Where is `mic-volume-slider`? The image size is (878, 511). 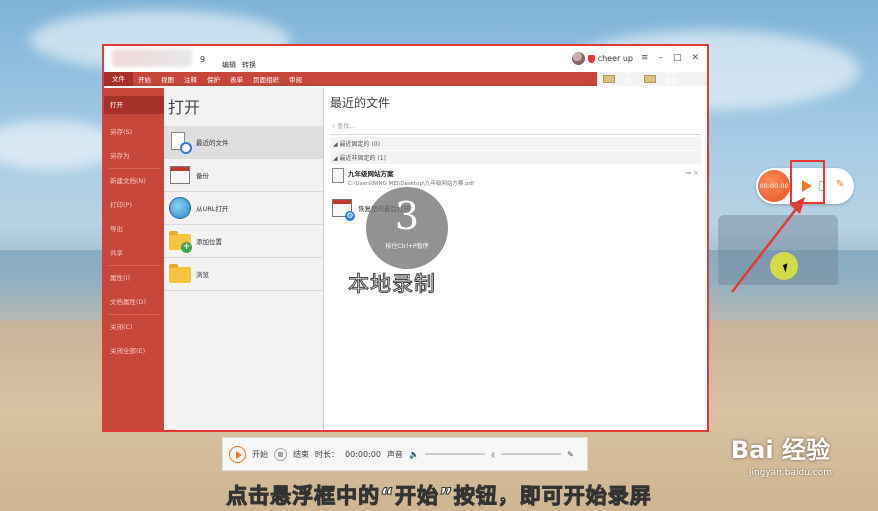 mic-volume-slider is located at coordinates (531, 454).